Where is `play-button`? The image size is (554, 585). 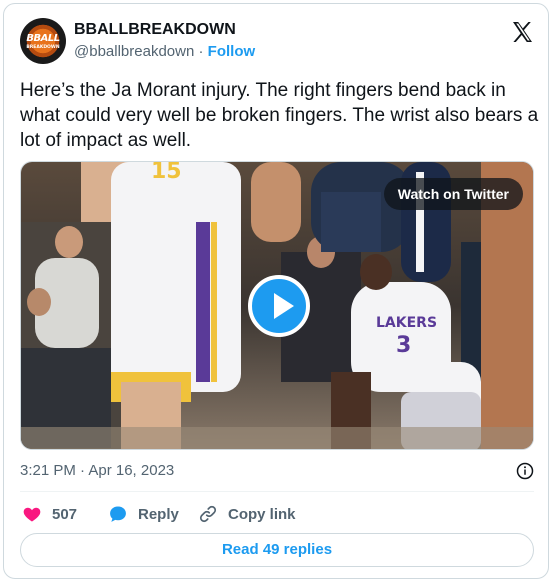 play-button is located at coordinates (279, 306).